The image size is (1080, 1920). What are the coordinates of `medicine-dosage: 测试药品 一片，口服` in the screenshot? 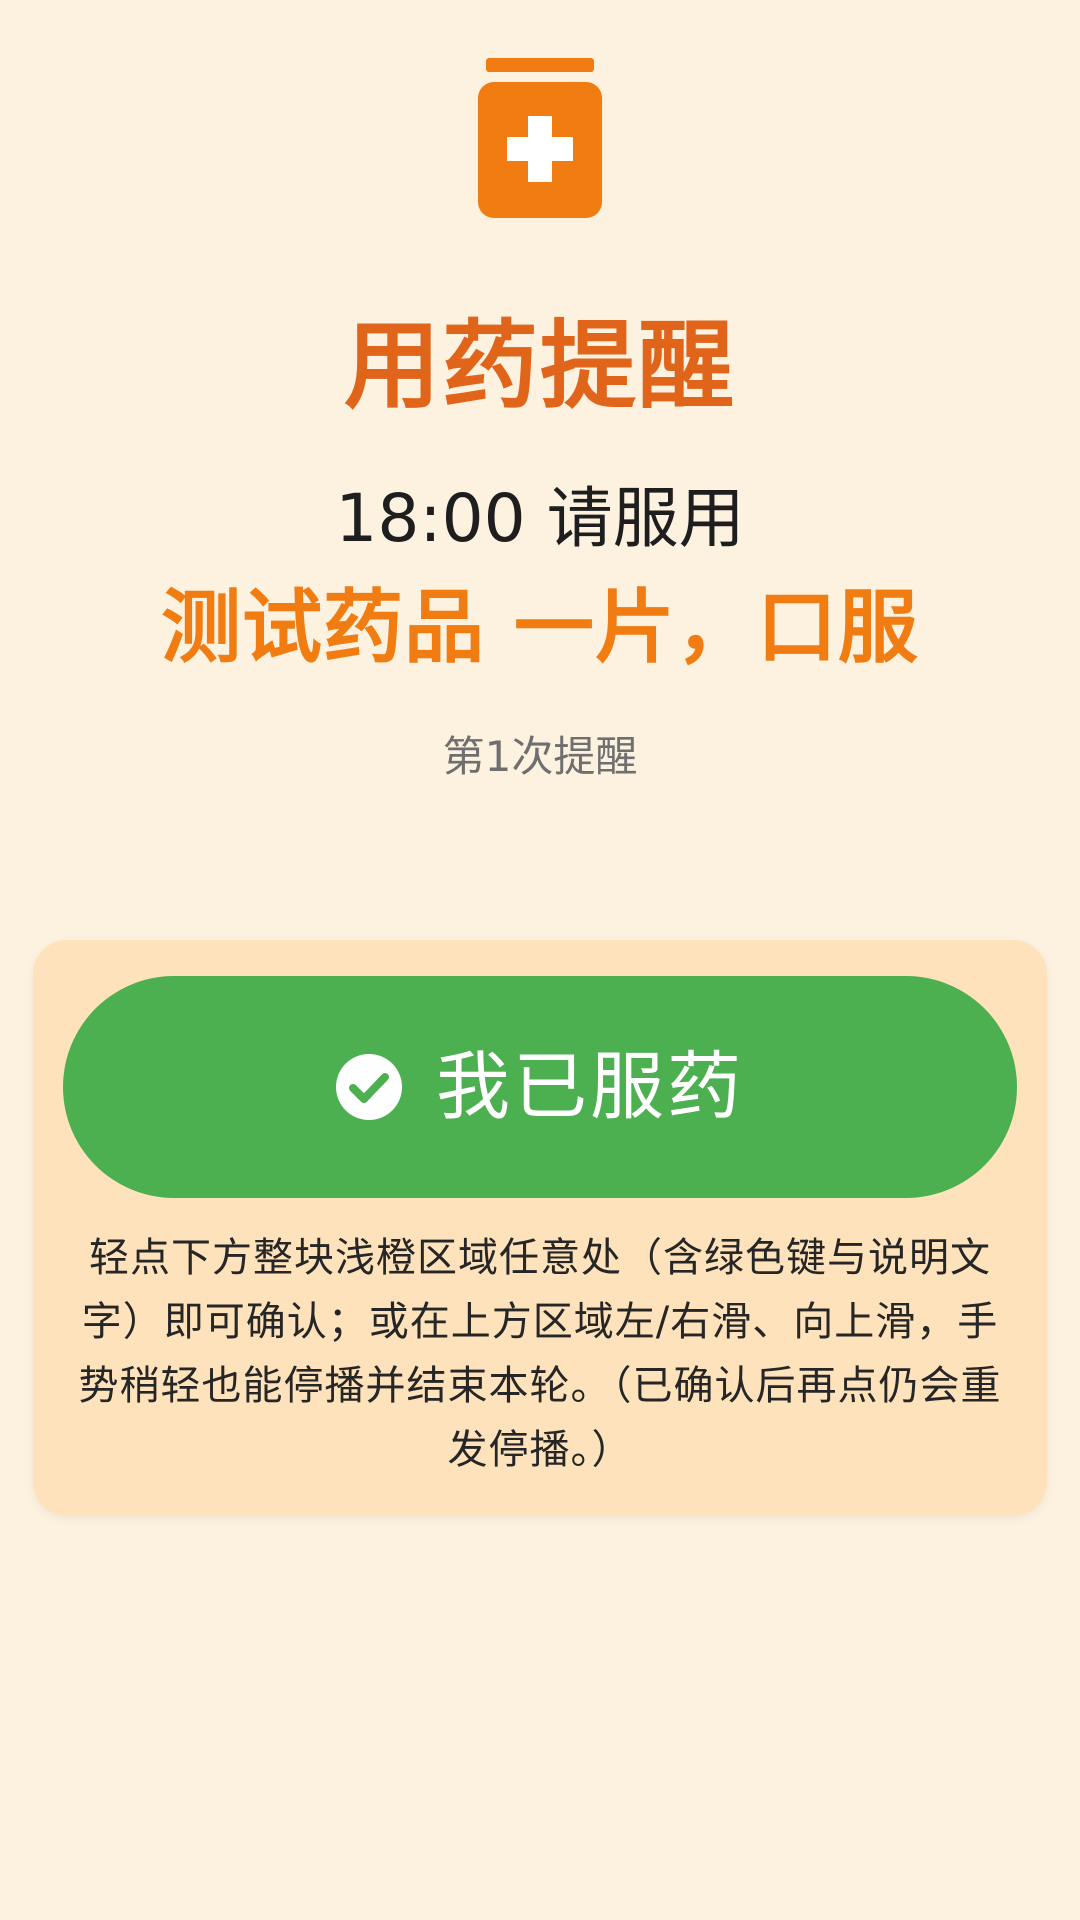 It's located at (540, 627).